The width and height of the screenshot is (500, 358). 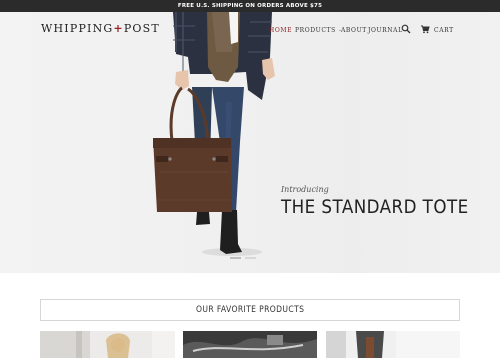 I want to click on nav-item-products: PRODUCTS ⌄, so click(x=318, y=30).